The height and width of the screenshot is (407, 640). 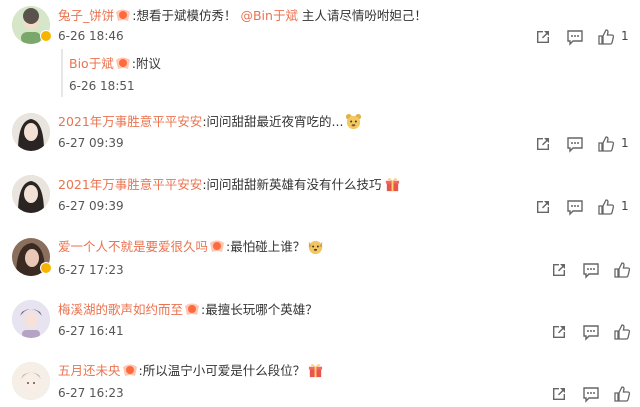 I want to click on comment-item: 梅溪湖的歌声如约而至 :最擅长玩哪个英雄？ 6-27 16:41, so click(x=320, y=323).